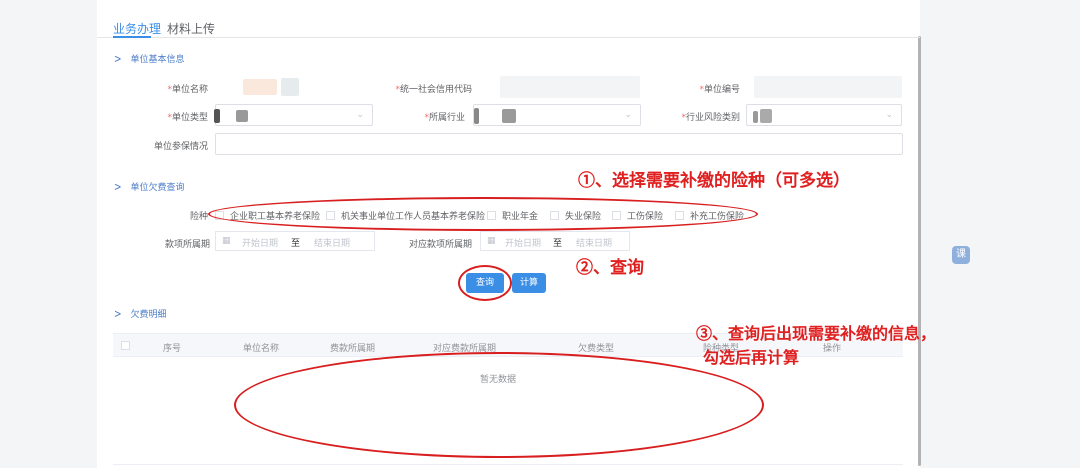  What do you see at coordinates (559, 144) in the screenshot?
I see `insured-status-field` at bounding box center [559, 144].